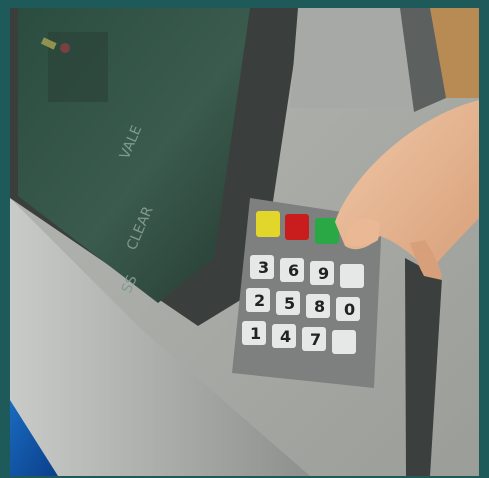 This screenshot has height=478, width=489. I want to click on key-label-9: 9, so click(323, 273).